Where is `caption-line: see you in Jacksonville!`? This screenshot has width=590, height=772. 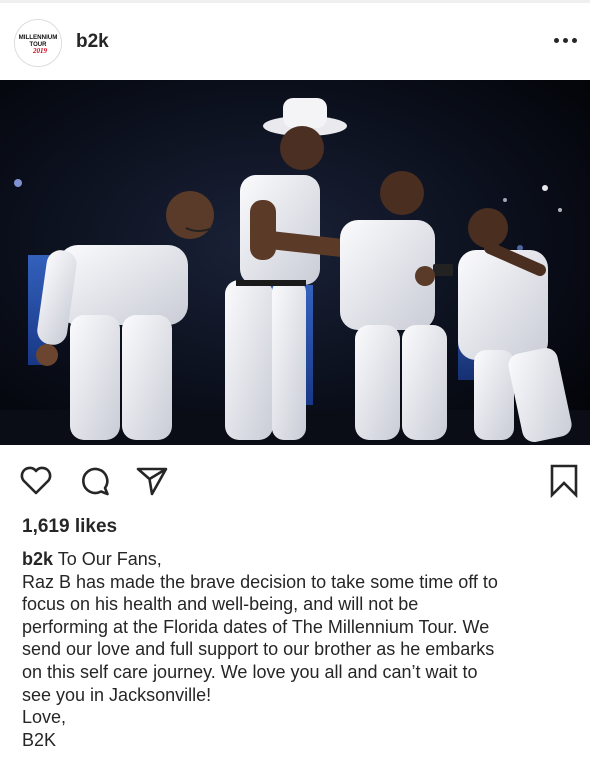
caption-line: see you in Jacksonville! is located at coordinates (117, 694).